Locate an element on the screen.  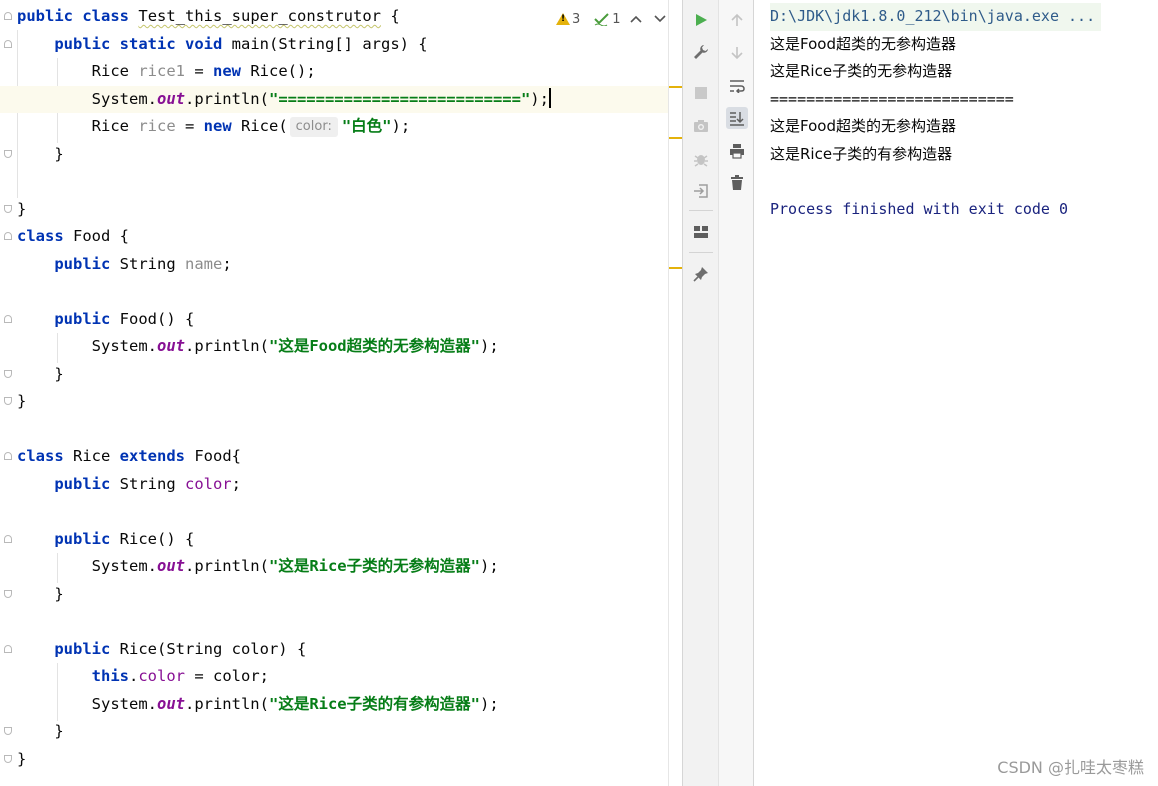
camera-icon is located at coordinates (701, 126).